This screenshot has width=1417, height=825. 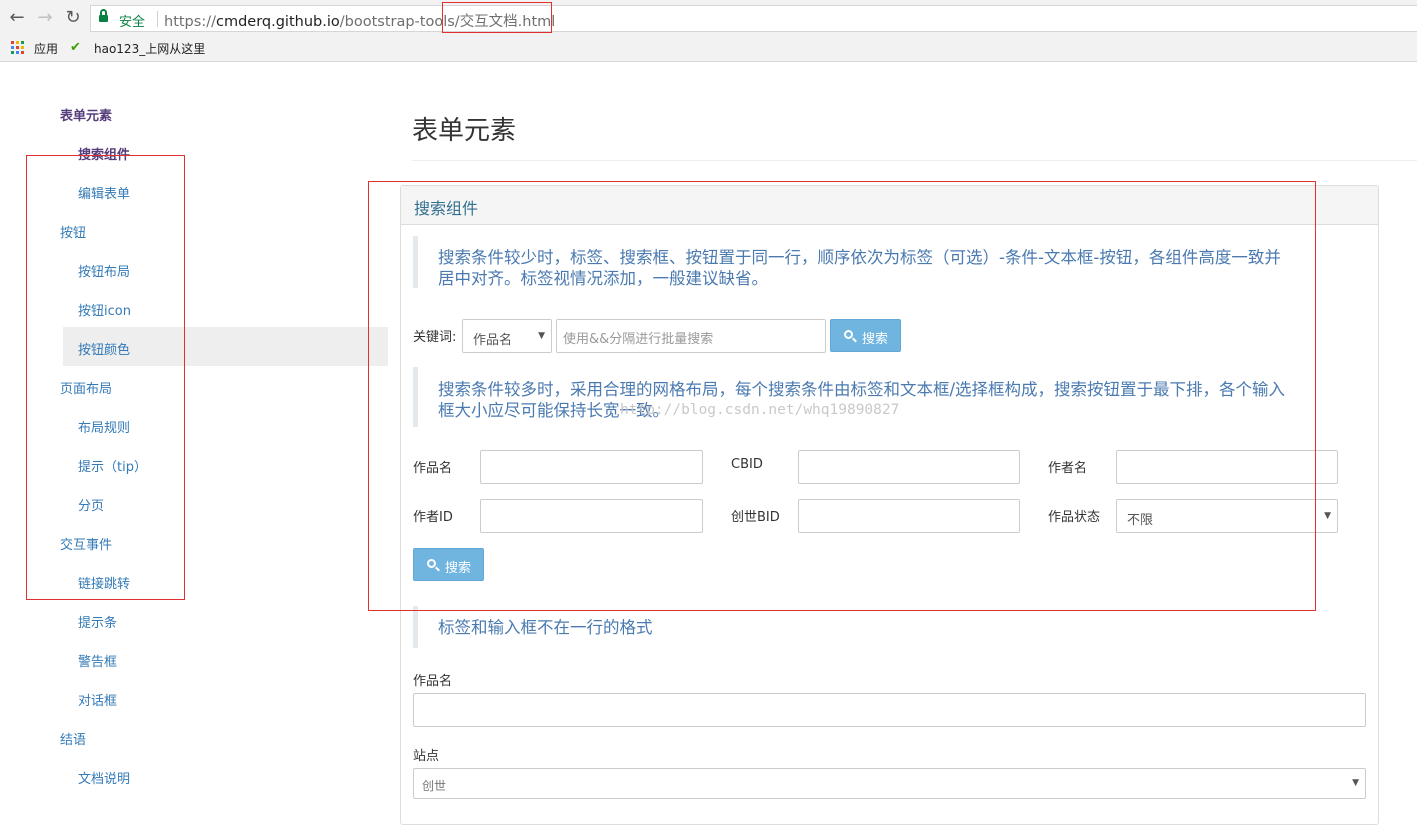 I want to click on reload-icon: ↻, so click(x=73, y=18).